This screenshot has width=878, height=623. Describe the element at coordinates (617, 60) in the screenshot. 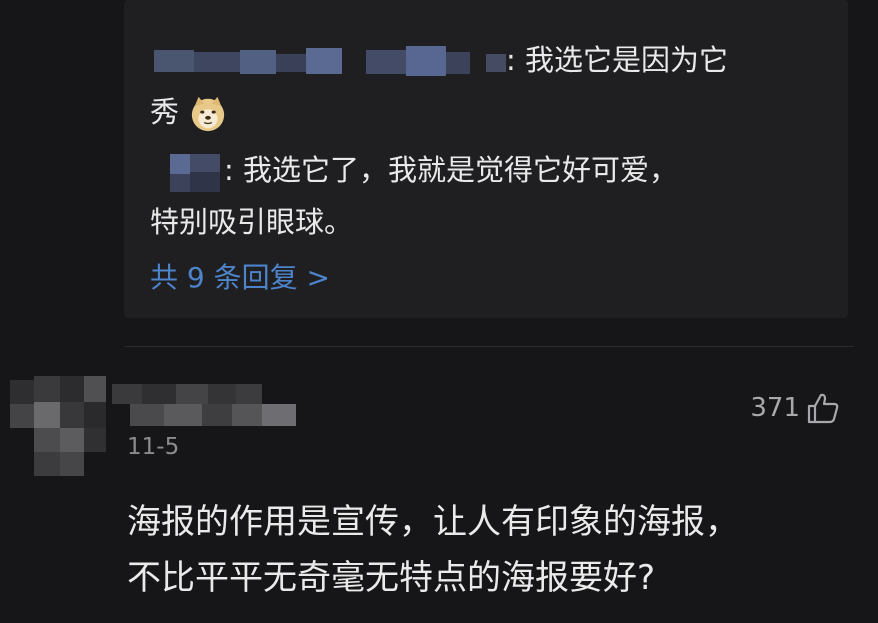

I see `reply-1-text: : 我选它是因为它` at that location.